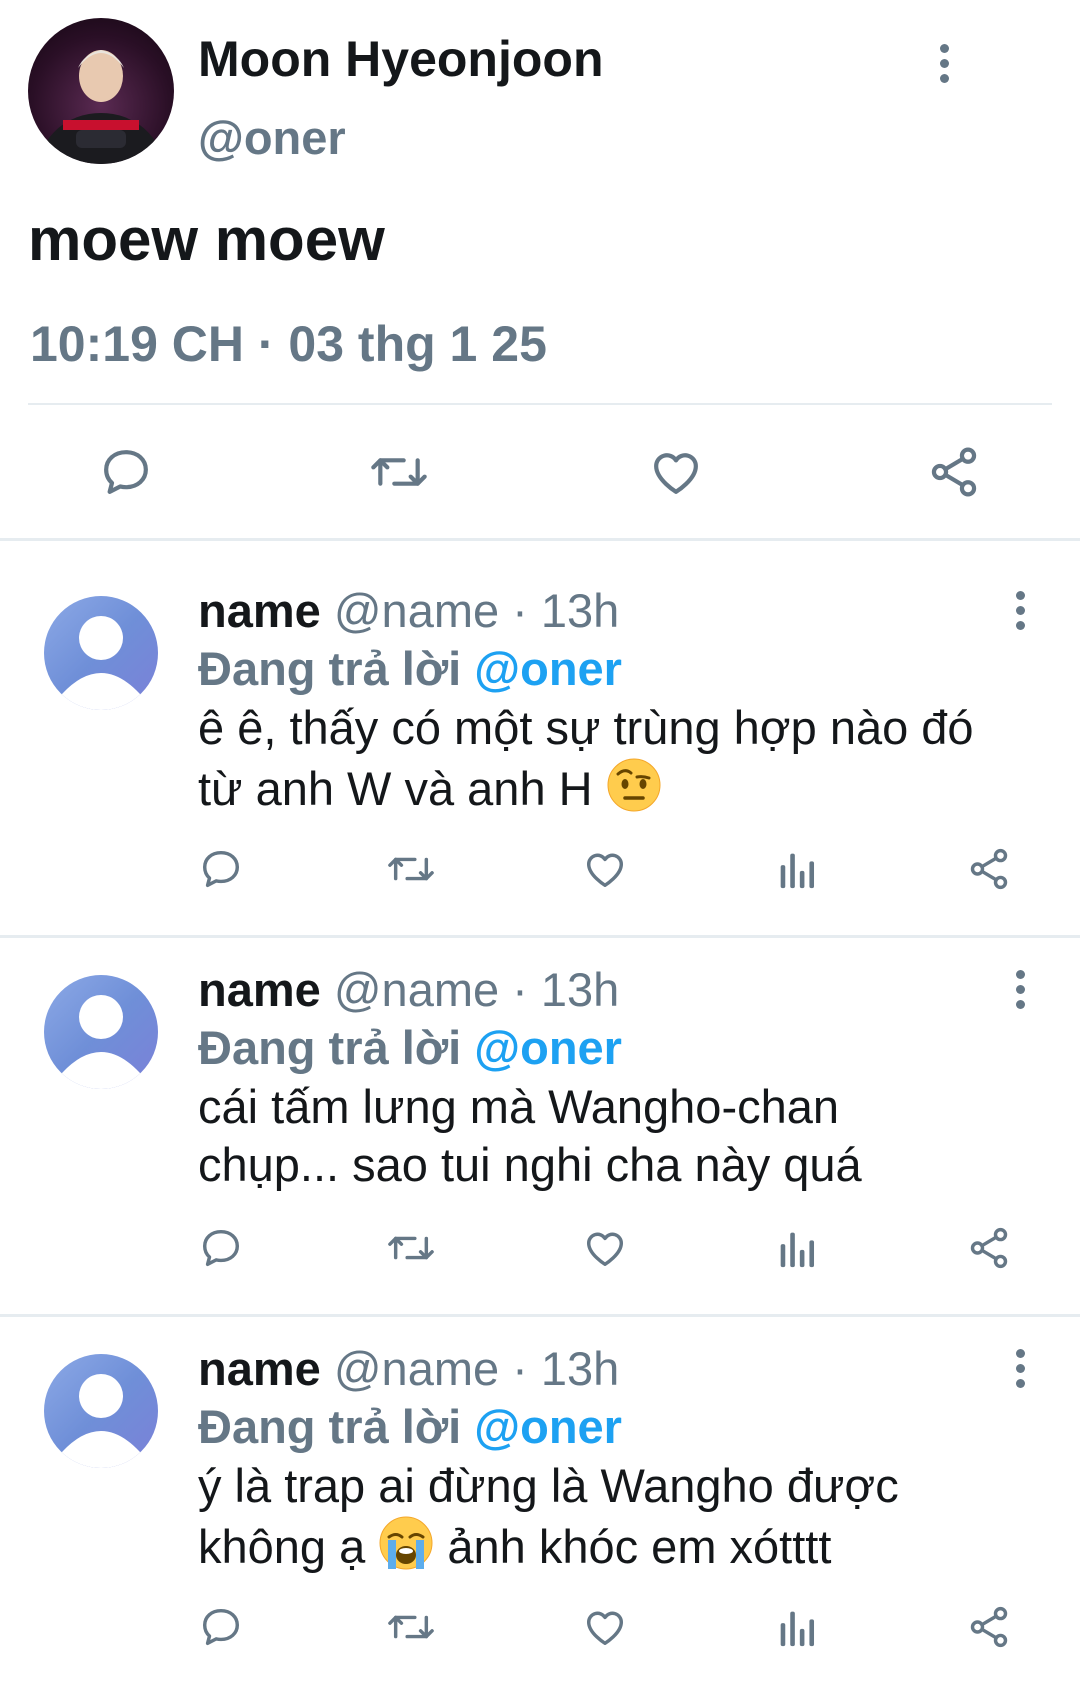 The width and height of the screenshot is (1080, 1693). What do you see at coordinates (540, 473) in the screenshot?
I see `tweet-action-bar` at bounding box center [540, 473].